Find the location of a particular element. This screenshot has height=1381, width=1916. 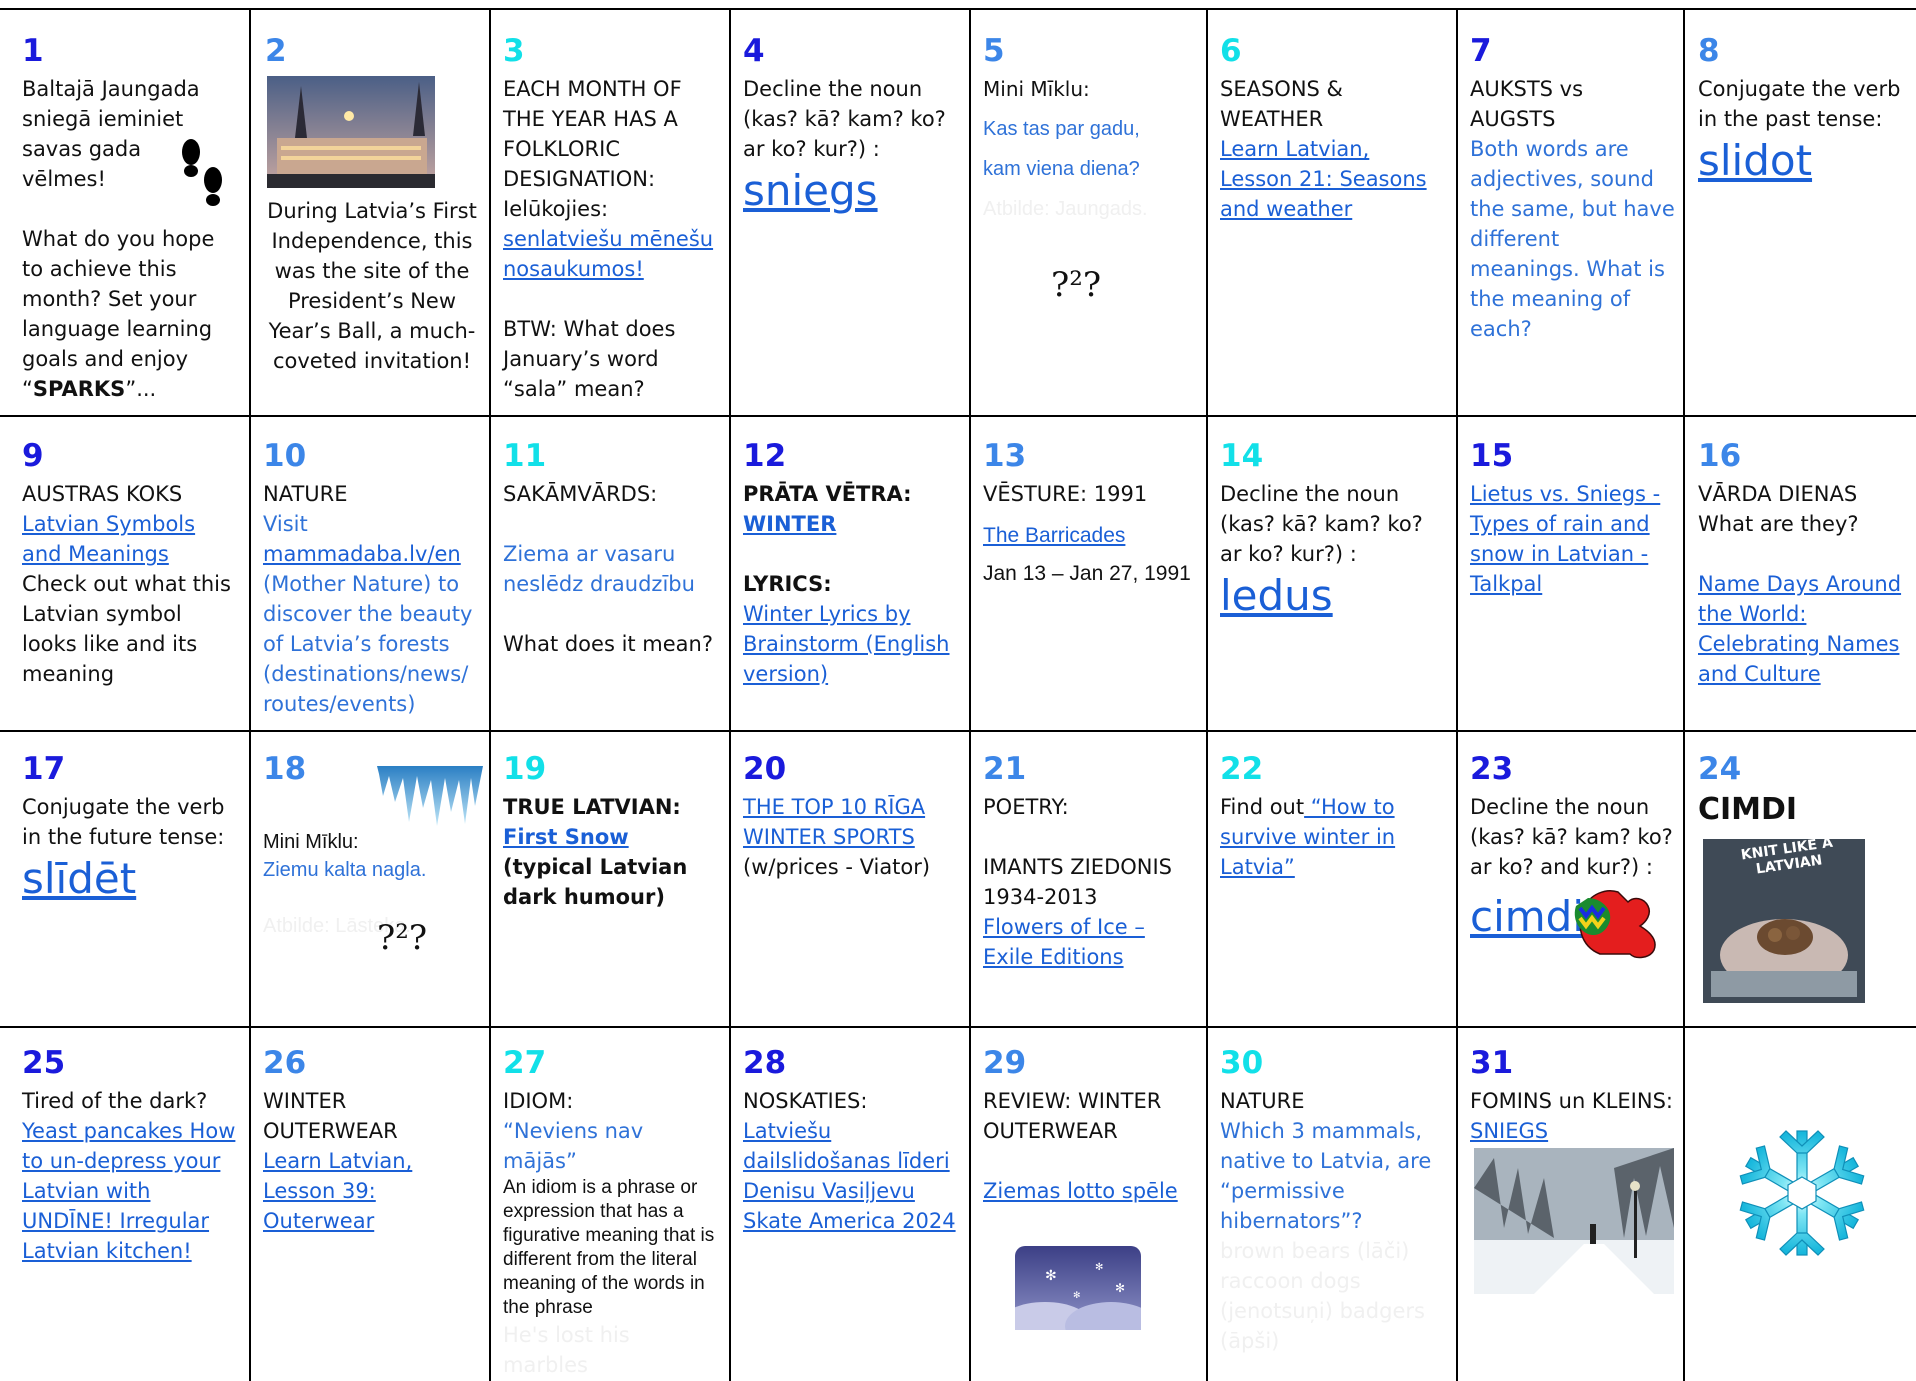

empty-cell is located at coordinates (1800, 1204).